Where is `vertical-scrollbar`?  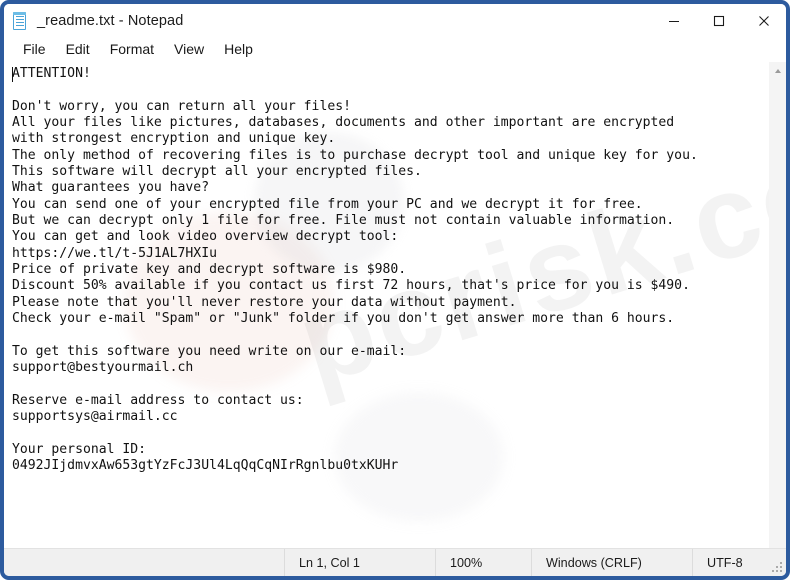
vertical-scrollbar is located at coordinates (777, 305).